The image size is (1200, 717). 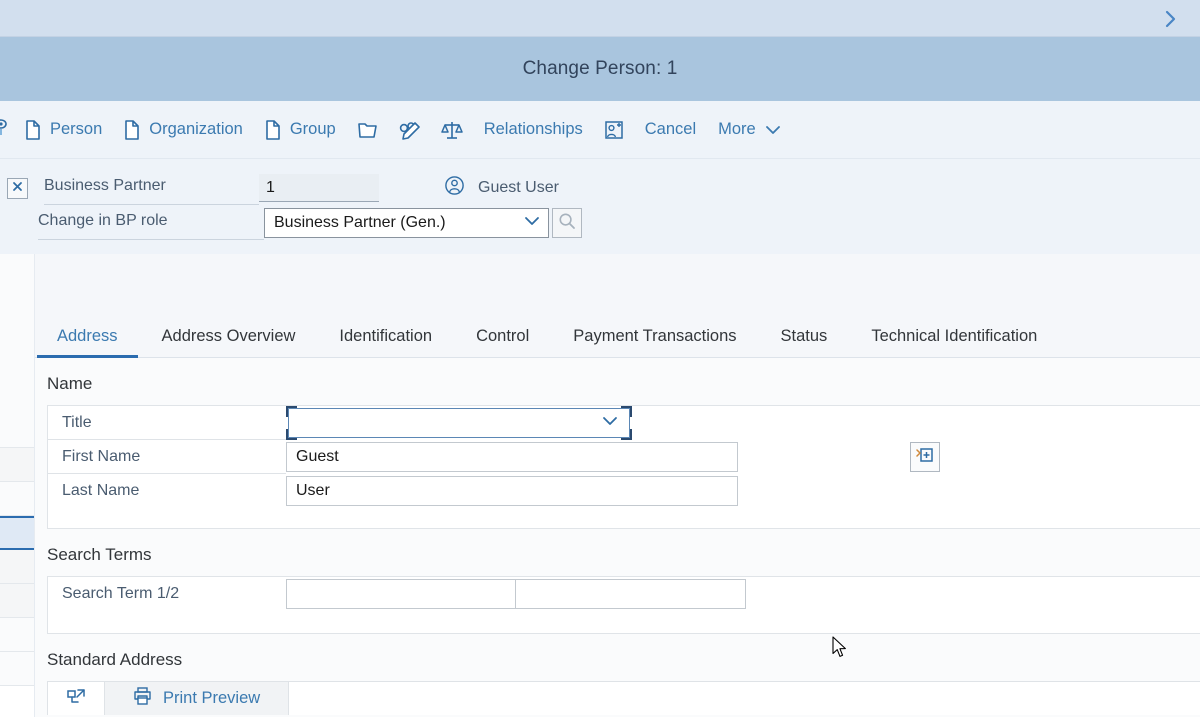 I want to click on search-terms-section-title: Search Terms, so click(x=99, y=554).